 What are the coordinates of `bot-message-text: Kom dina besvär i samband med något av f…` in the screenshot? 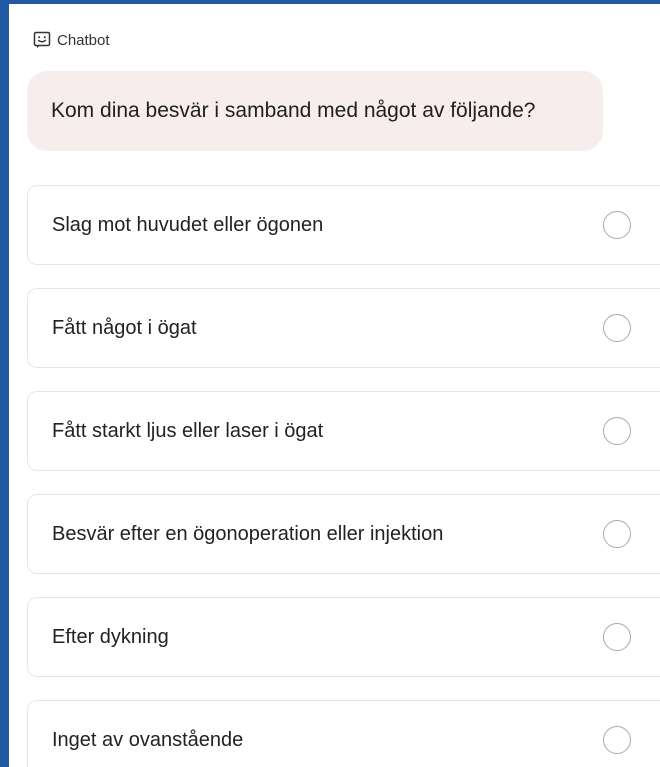 It's located at (293, 110).